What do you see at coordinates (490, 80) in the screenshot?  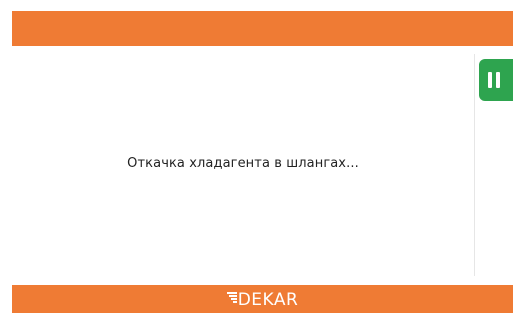 I see `pause-icon` at bounding box center [490, 80].